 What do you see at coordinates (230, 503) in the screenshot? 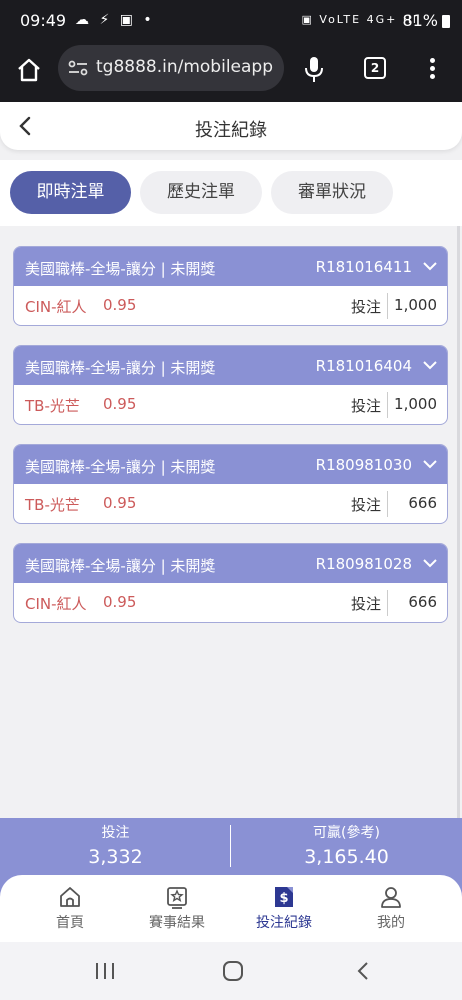
I see `bet-card-body: TB-光芒 0.95 投注 666` at bounding box center [230, 503].